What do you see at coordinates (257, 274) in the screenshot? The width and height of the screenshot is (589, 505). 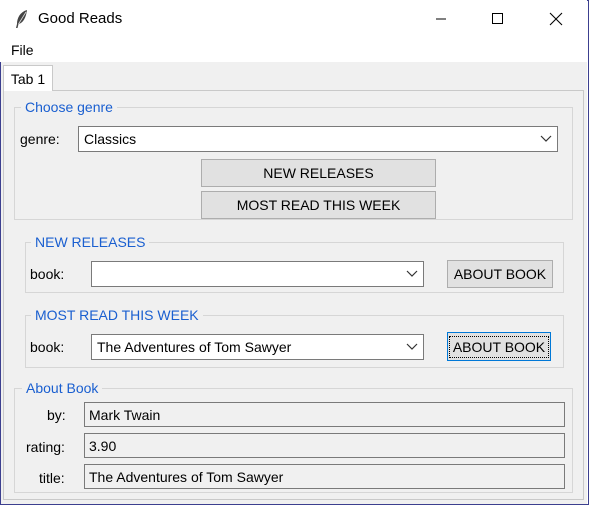 I see `new-releases-book-combobox` at bounding box center [257, 274].